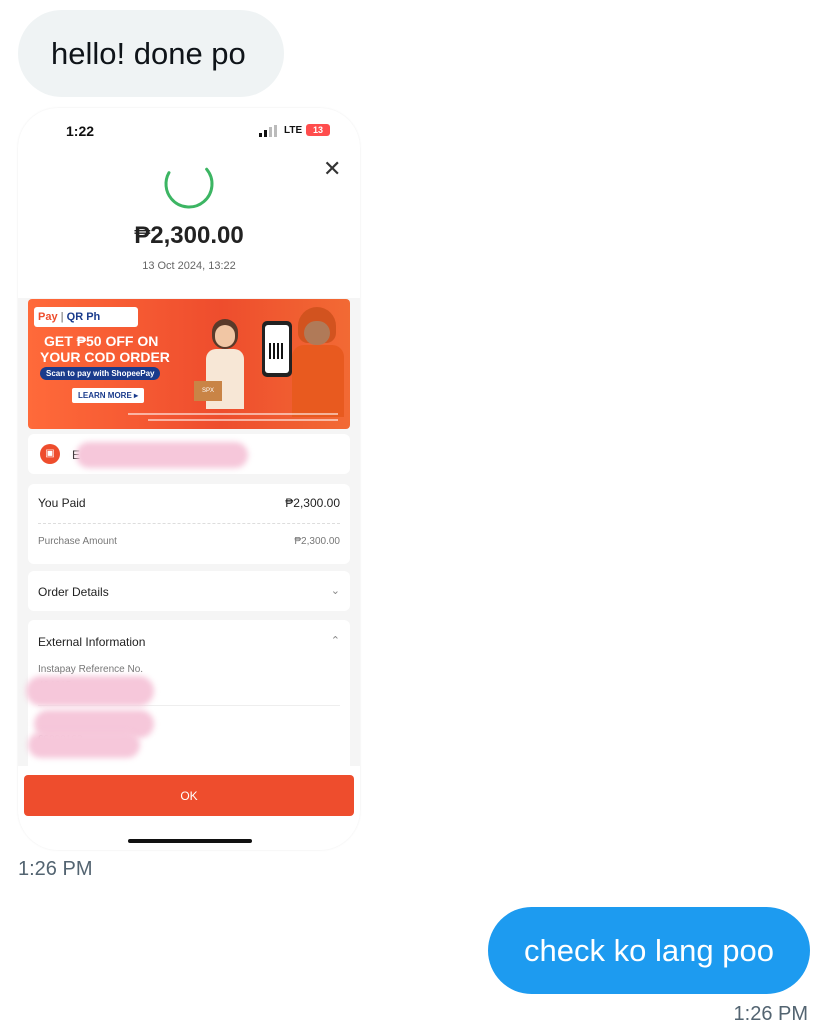 The height and width of the screenshot is (1026, 828). I want to click on banner-headline-2: YOUR COD ORDER, so click(105, 357).